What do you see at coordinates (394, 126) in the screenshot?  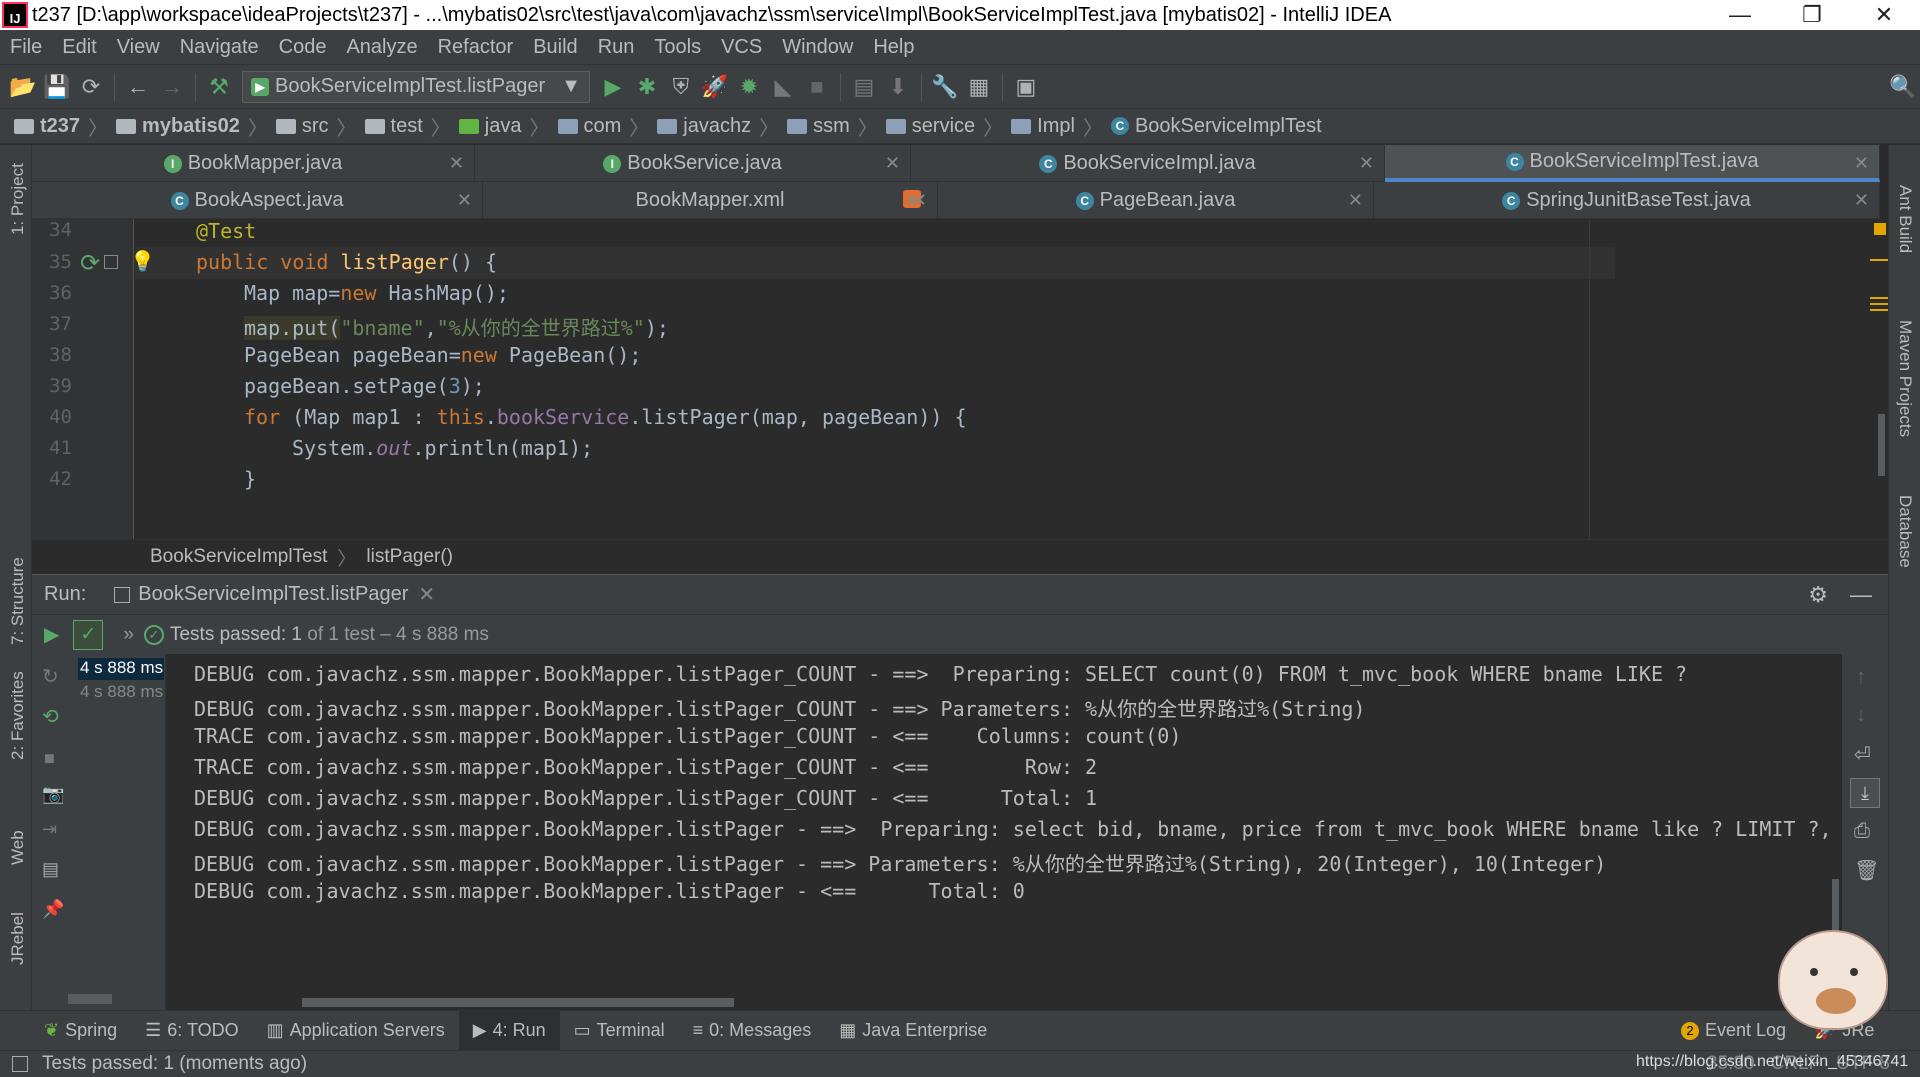 I see `crumb-test: test` at bounding box center [394, 126].